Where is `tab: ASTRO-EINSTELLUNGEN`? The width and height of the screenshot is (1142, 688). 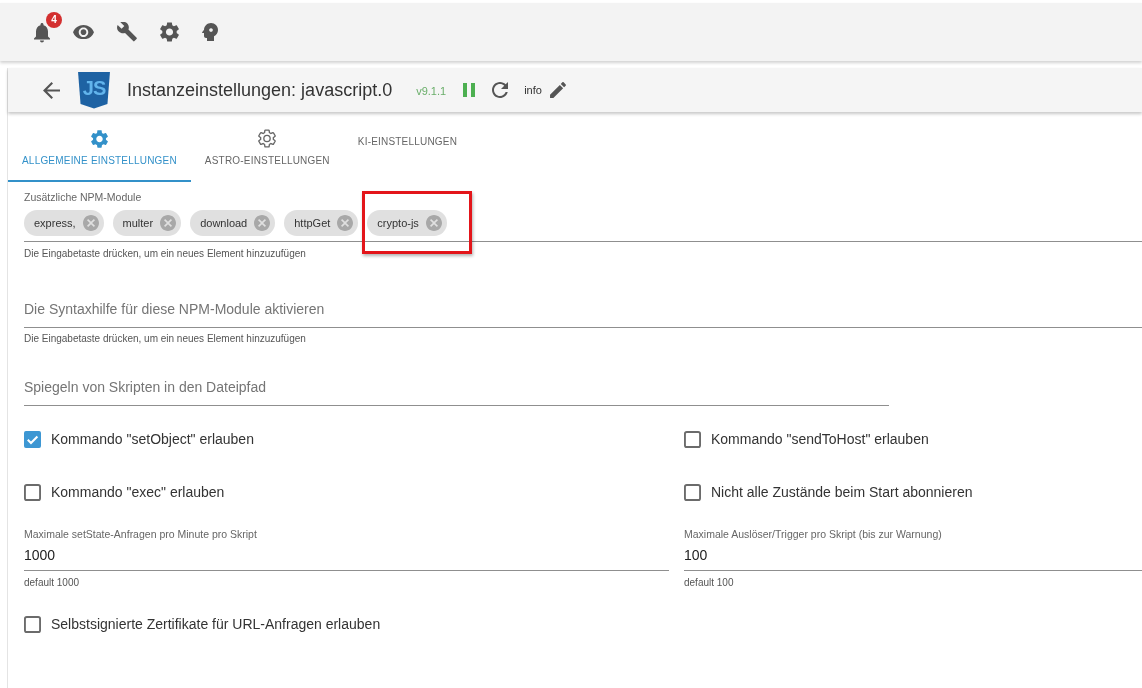
tab: ASTRO-EINSTELLUNGEN is located at coordinates (267, 148).